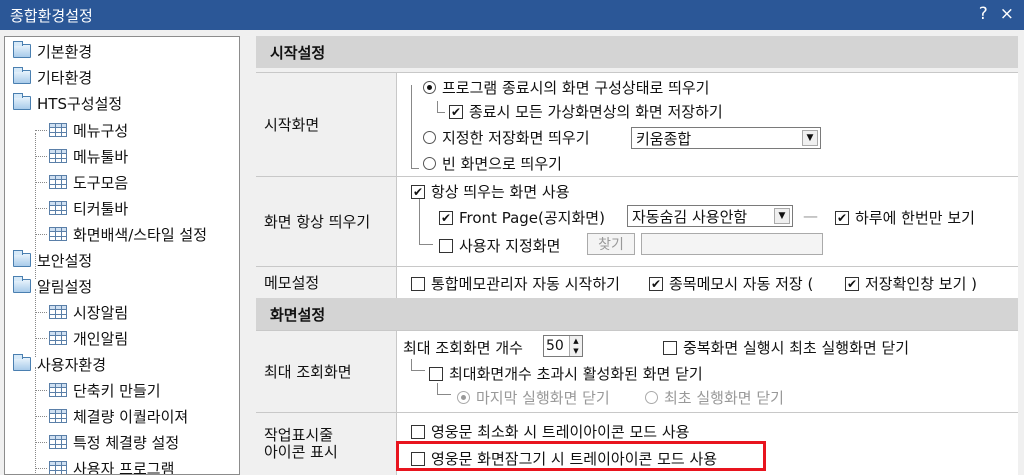 This screenshot has width=1024, height=475. I want to click on tree-item-user-program: 사용자 프로그램, so click(111, 465).